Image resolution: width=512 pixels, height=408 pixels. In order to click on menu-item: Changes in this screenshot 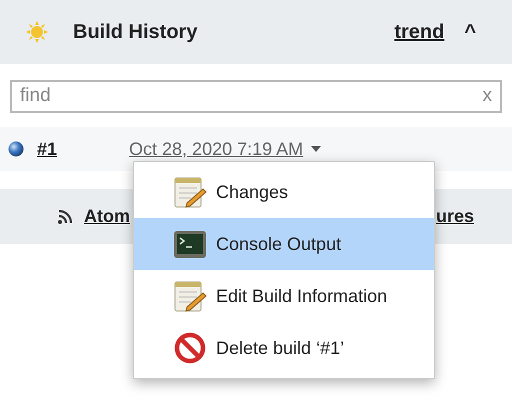, I will do `click(284, 192)`.